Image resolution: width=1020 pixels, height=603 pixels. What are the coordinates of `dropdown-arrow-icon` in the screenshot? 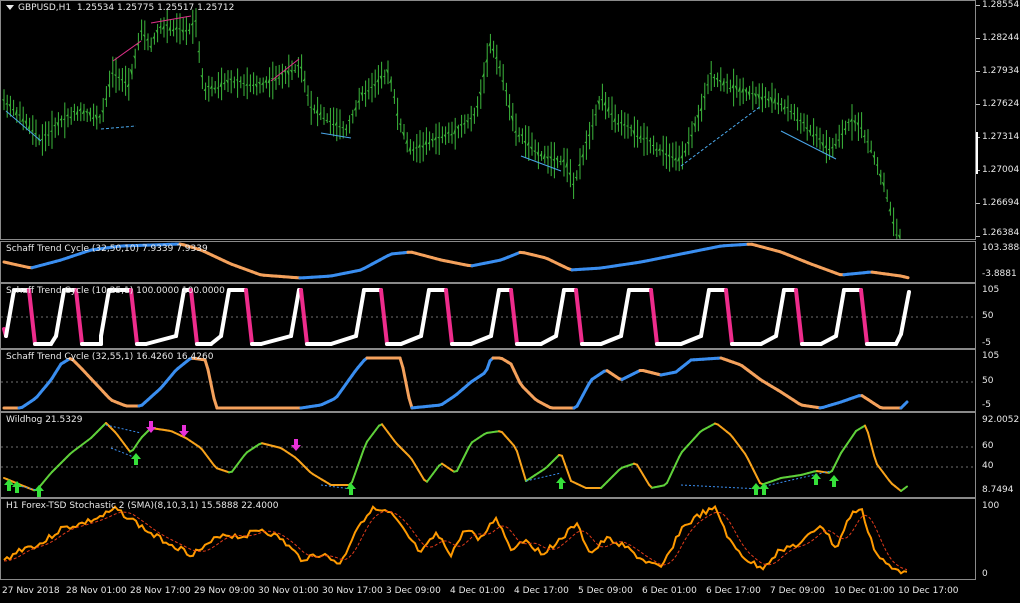 It's located at (10, 7).